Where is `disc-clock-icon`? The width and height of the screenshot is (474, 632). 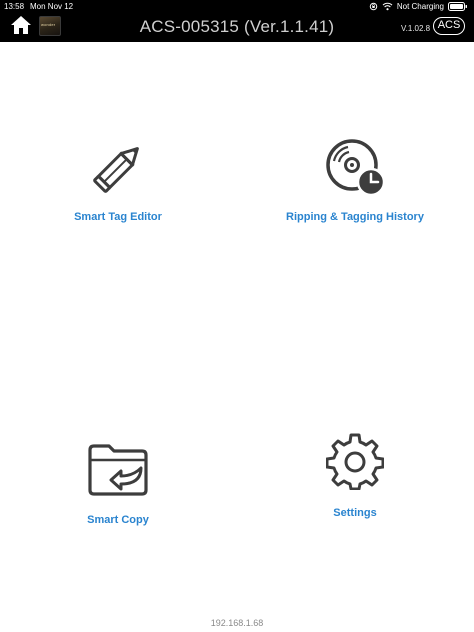 disc-clock-icon is located at coordinates (356, 168).